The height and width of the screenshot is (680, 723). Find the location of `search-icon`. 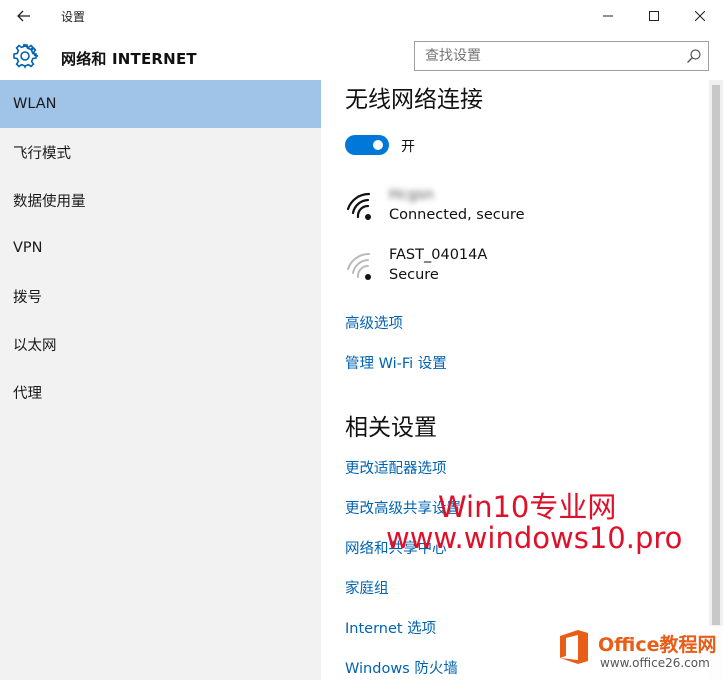

search-icon is located at coordinates (694, 56).